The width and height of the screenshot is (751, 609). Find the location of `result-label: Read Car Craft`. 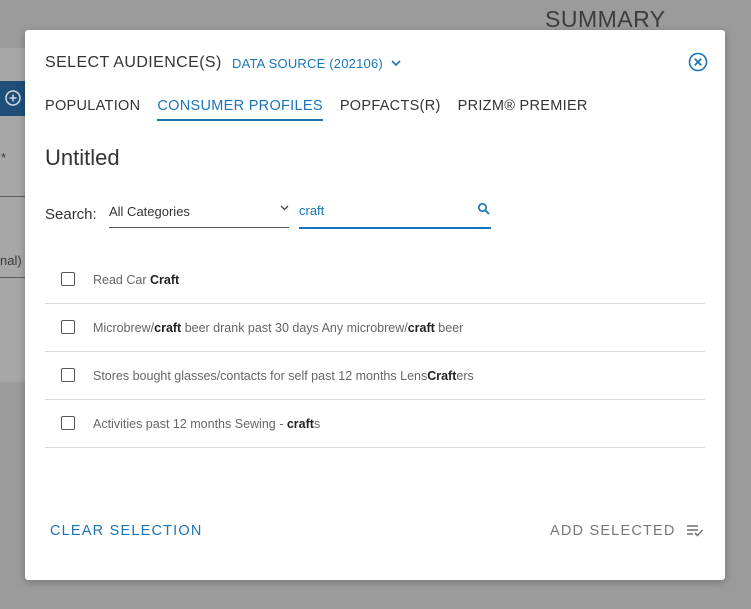

result-label: Read Car Craft is located at coordinates (136, 280).